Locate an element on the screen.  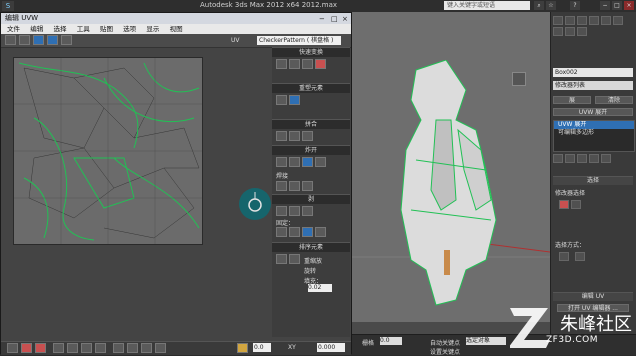
object-name-field: Box002 is located at coordinates (593, 72).